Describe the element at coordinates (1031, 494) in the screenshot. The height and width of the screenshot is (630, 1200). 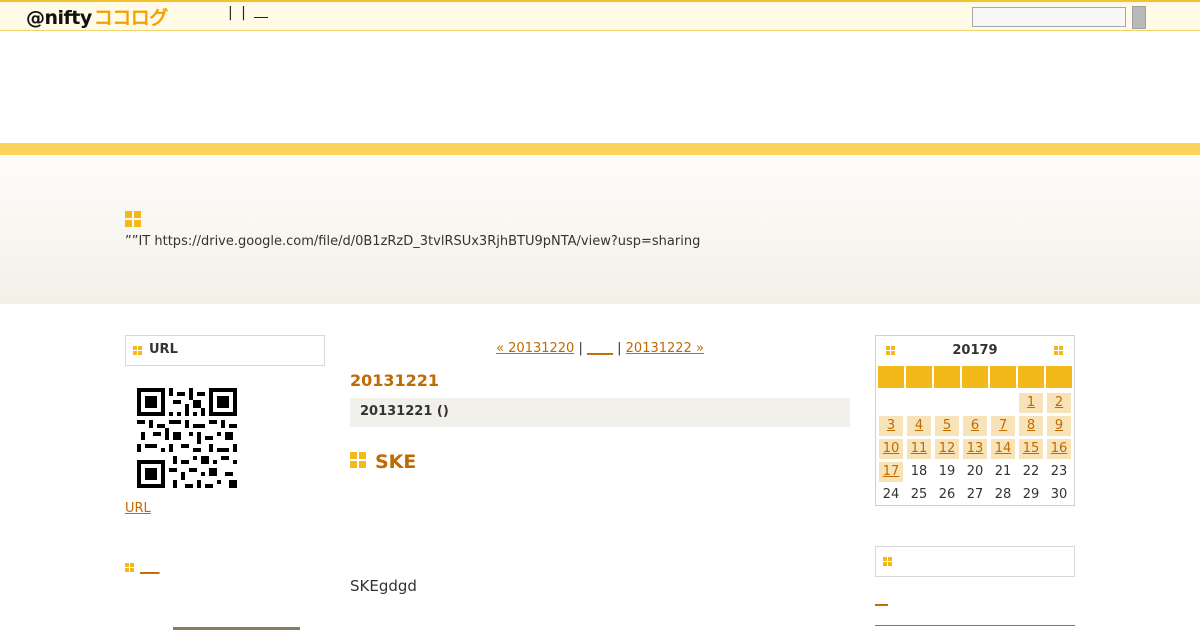
I see `calendar-day: 29` at that location.